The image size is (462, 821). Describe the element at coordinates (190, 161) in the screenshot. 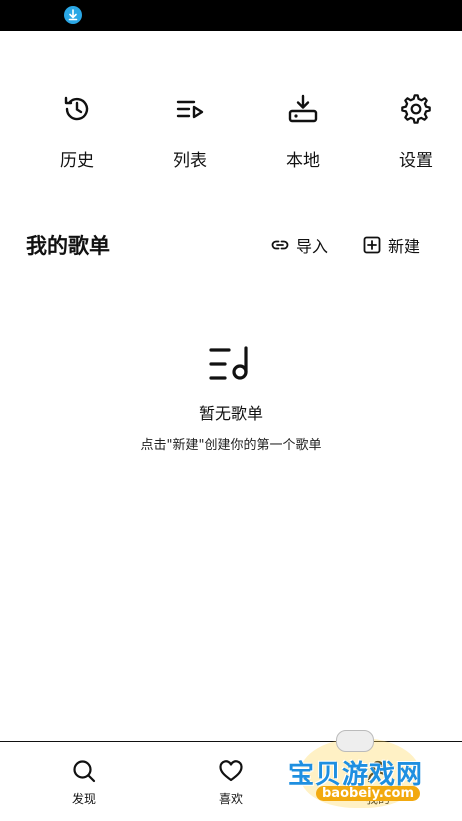

I see `quick-action-label: 列表` at that location.